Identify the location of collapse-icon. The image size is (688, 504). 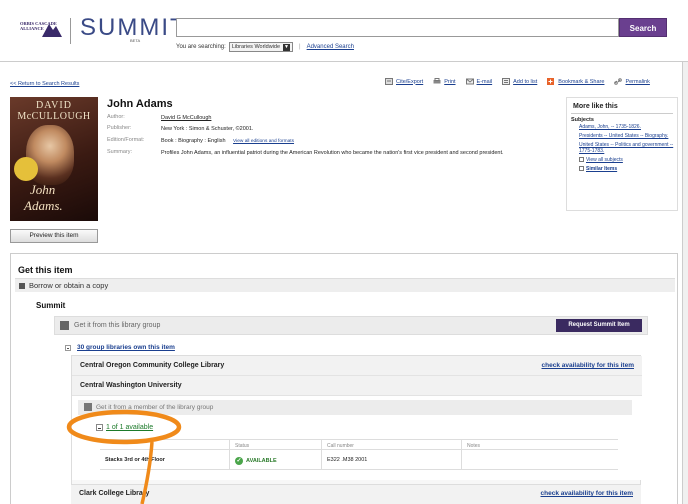
(99, 427).